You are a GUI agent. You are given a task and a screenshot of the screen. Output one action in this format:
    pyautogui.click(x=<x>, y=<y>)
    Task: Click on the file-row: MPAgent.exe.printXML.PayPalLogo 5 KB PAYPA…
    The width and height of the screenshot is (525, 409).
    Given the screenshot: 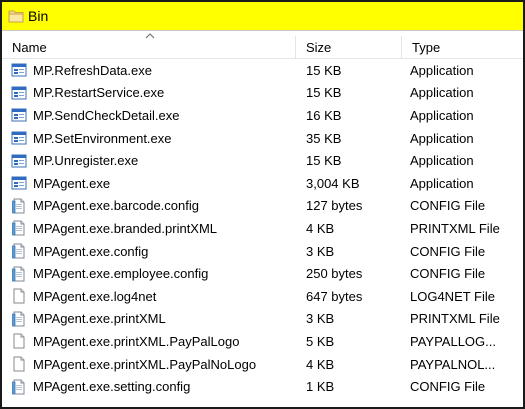 What is the action you would take?
    pyautogui.click(x=262, y=341)
    